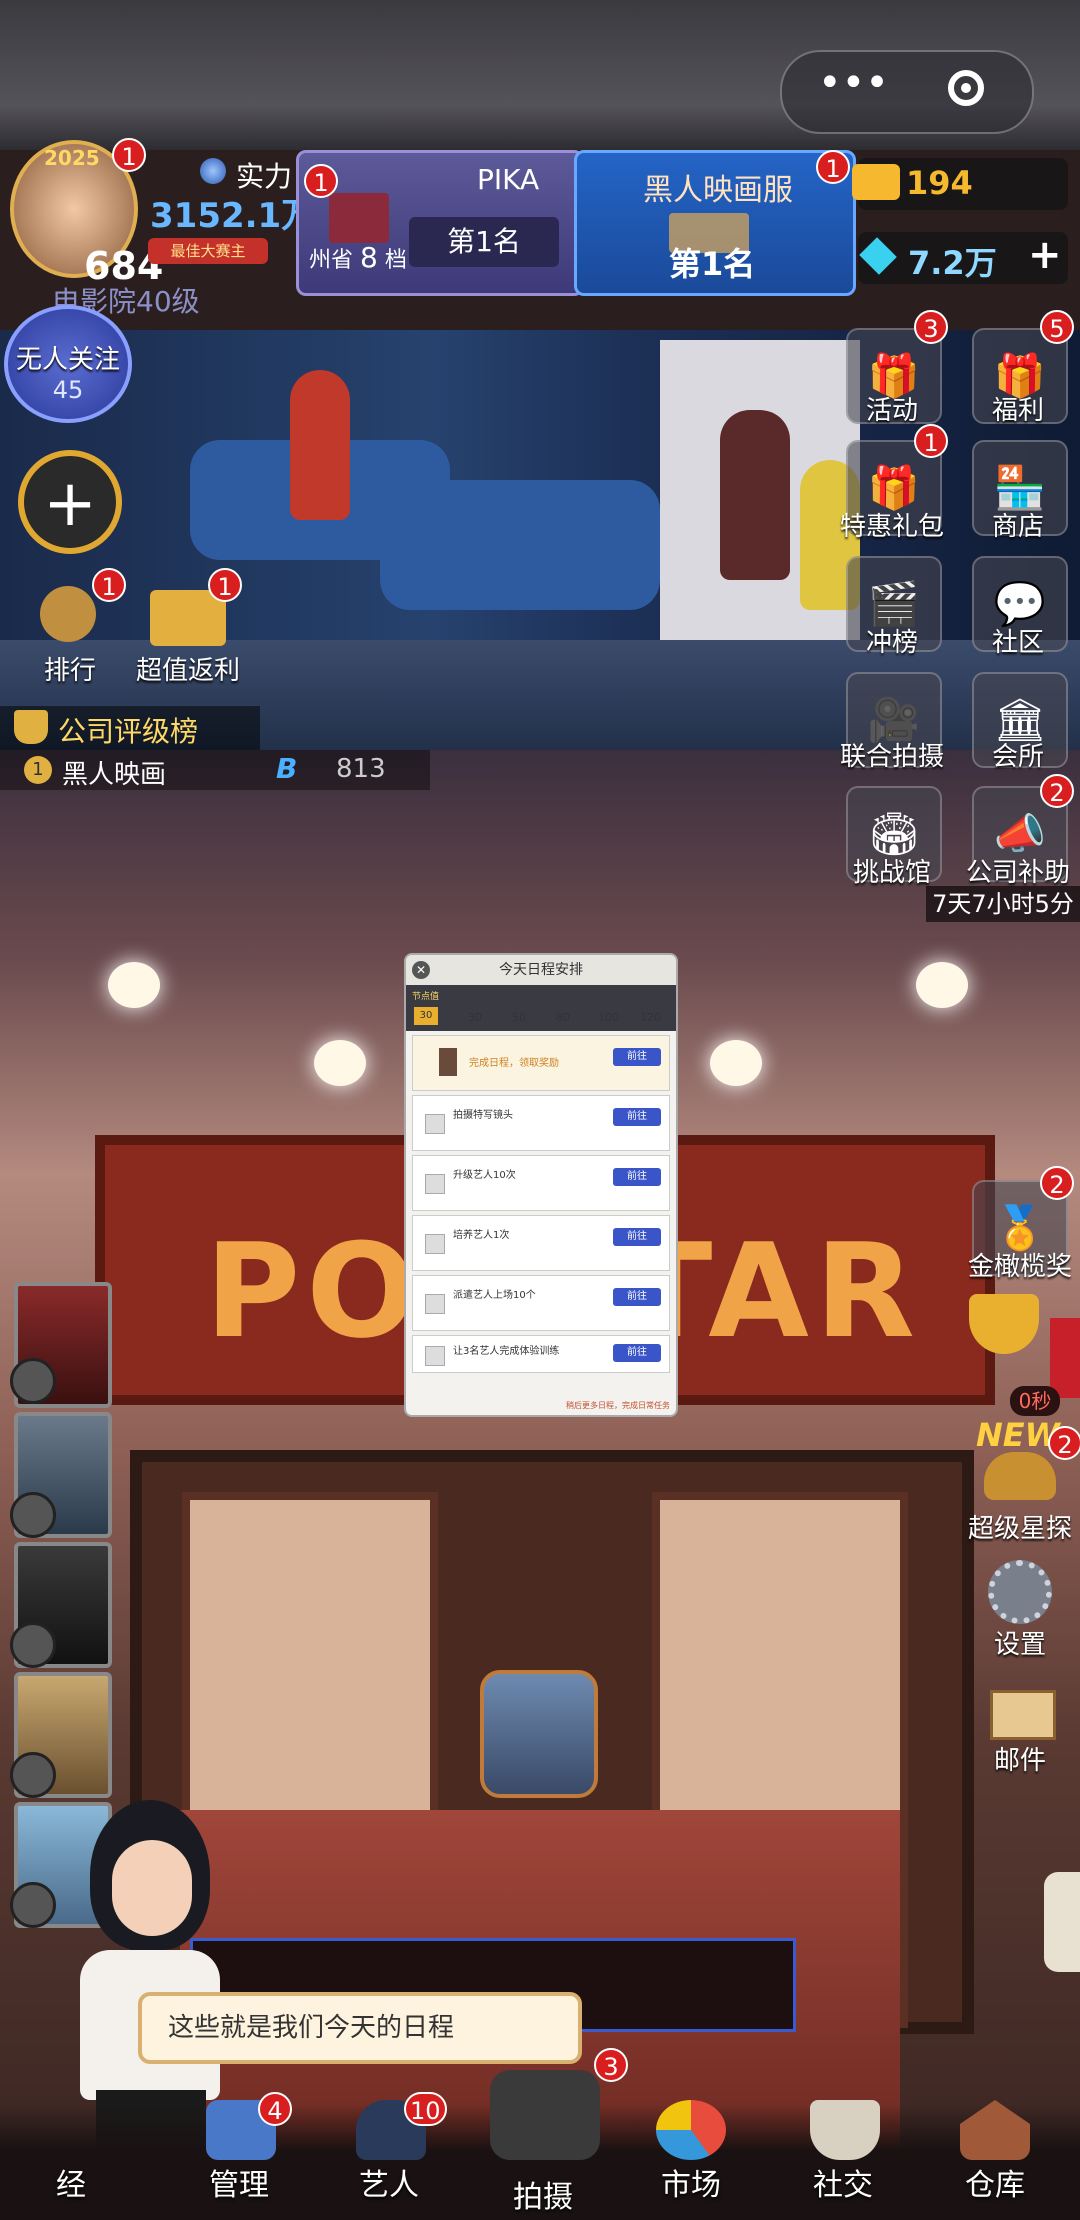 Image resolution: width=1080 pixels, height=2220 pixels. I want to click on company-rating-row: 1 黑人映画 B 813, so click(215, 770).